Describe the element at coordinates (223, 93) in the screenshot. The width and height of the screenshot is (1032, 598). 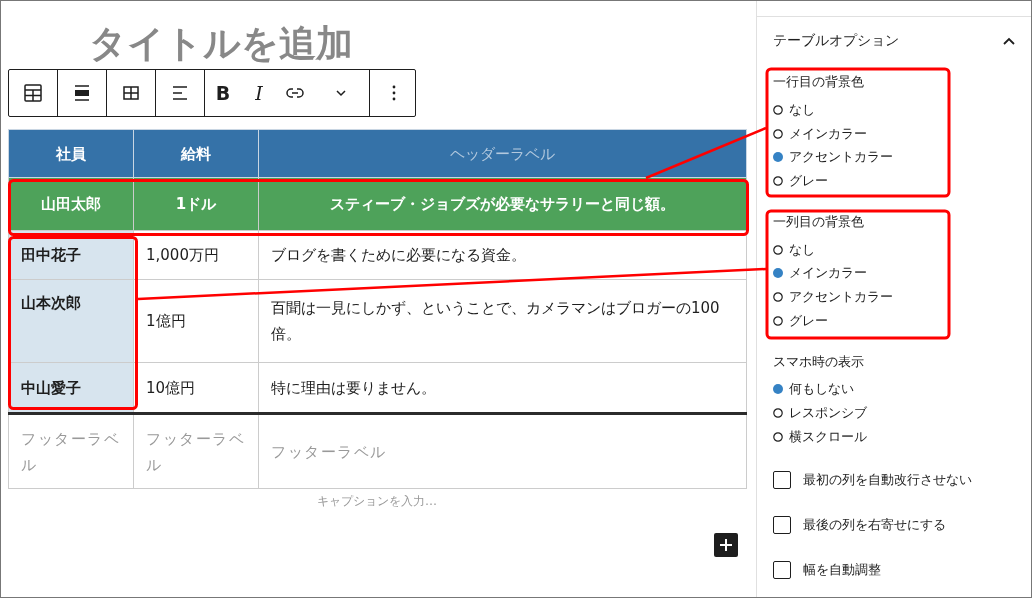
I see `bold-button: B` at that location.